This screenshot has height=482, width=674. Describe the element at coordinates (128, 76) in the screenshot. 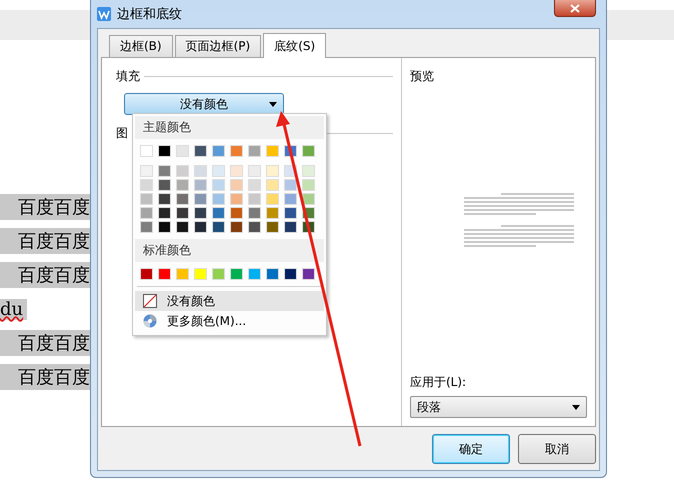

I see `group-label: 填充` at that location.